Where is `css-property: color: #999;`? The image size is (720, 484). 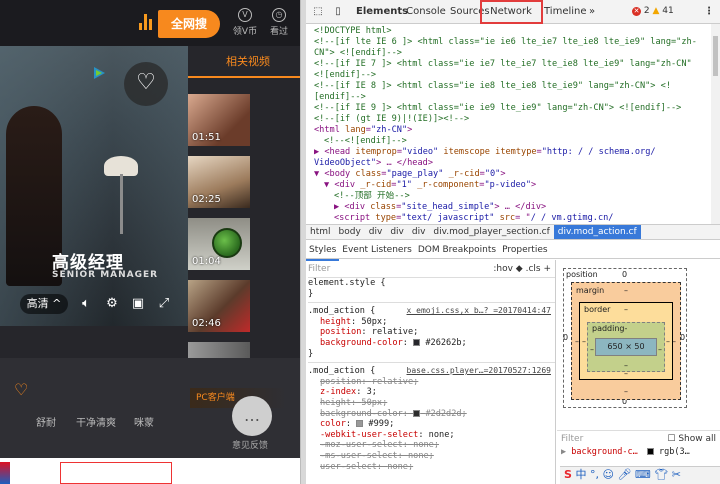 css-property: color: #999; is located at coordinates (431, 424).